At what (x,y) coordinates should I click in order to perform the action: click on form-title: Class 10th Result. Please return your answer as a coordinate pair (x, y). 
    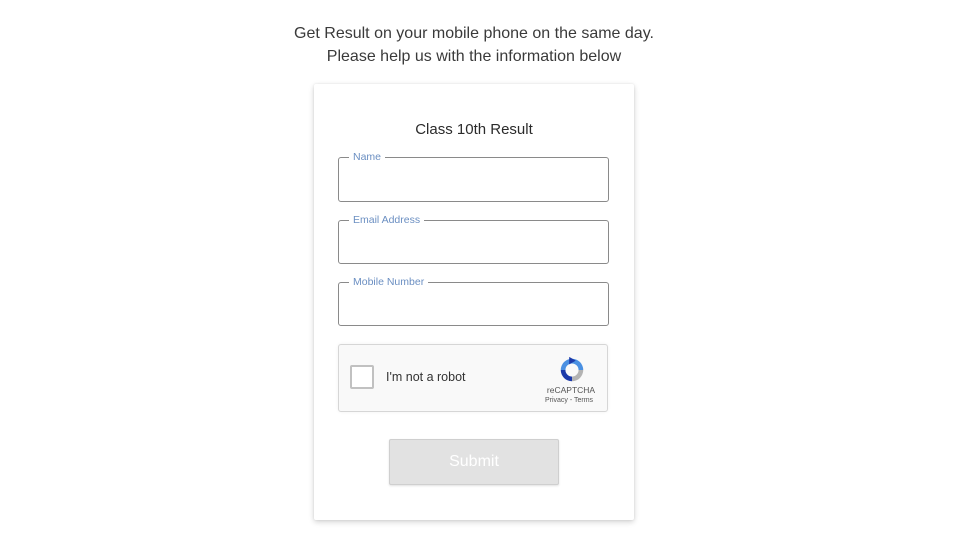
    Looking at the image, I should click on (474, 129).